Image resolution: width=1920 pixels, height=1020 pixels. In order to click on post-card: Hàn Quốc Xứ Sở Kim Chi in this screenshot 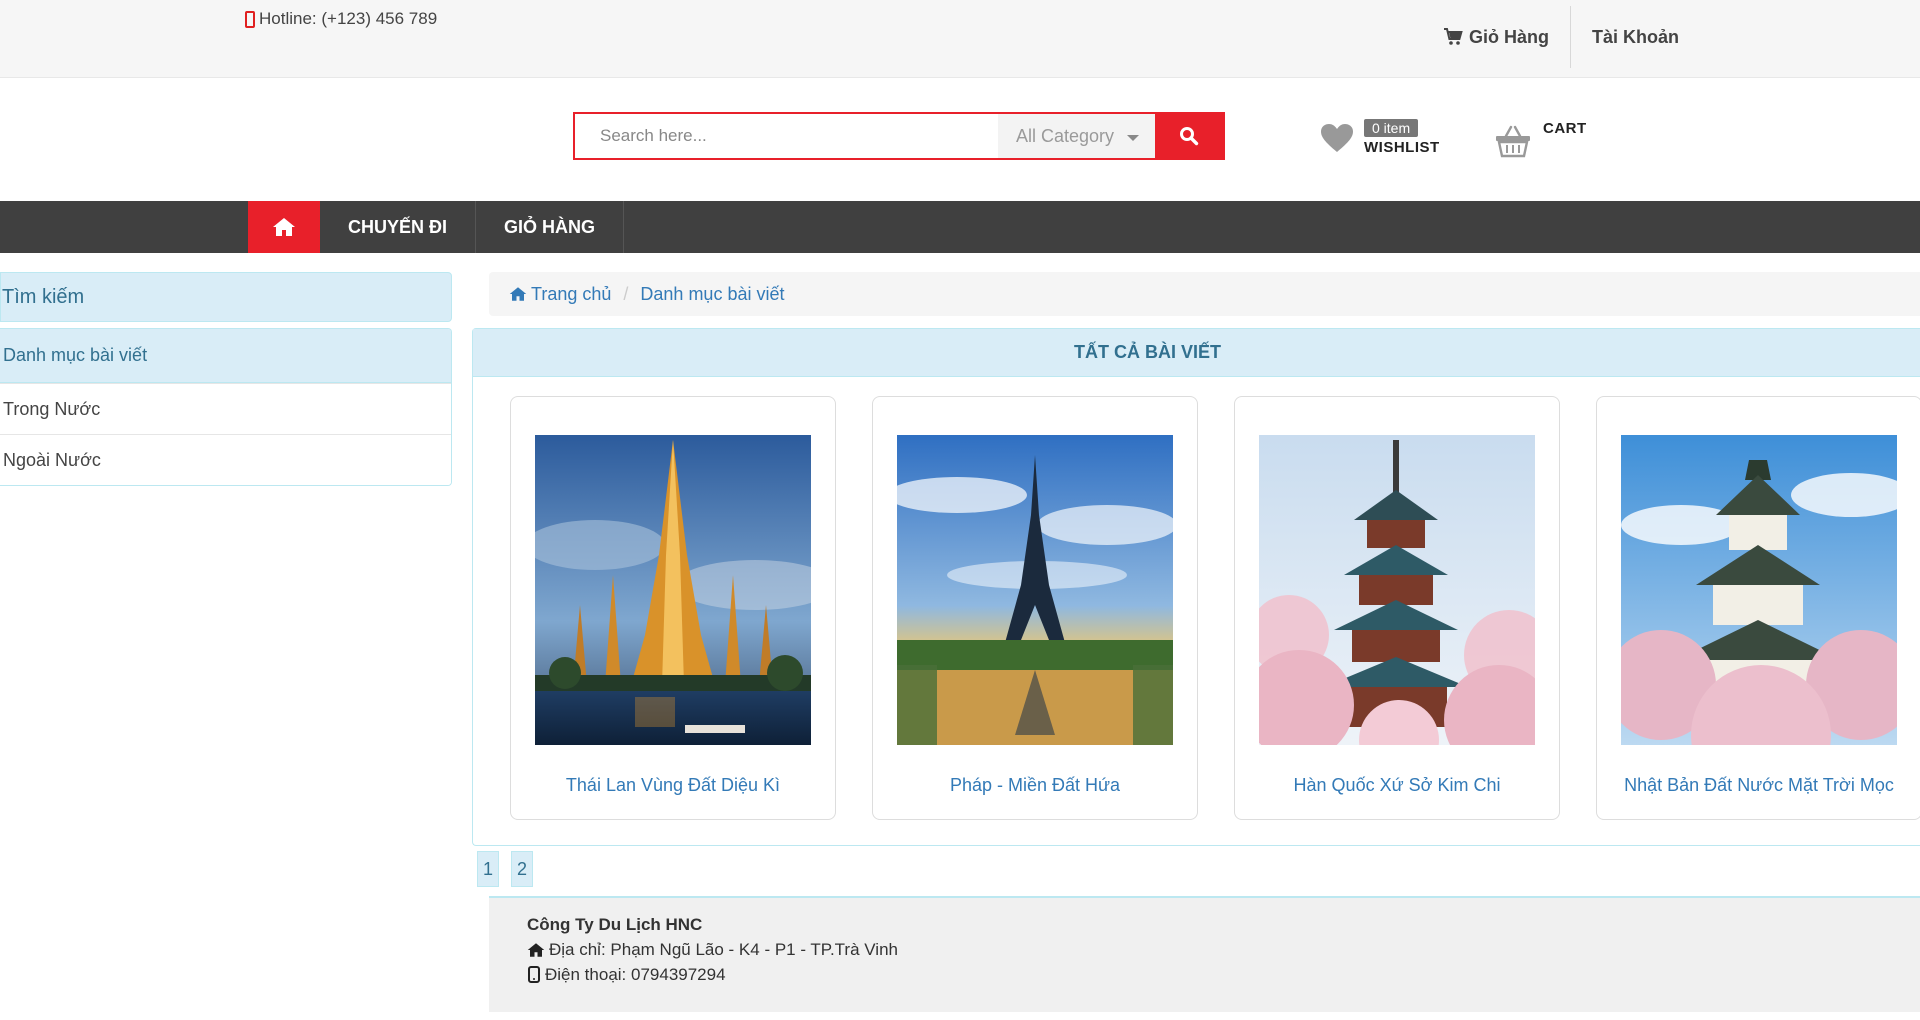, I will do `click(1397, 608)`.